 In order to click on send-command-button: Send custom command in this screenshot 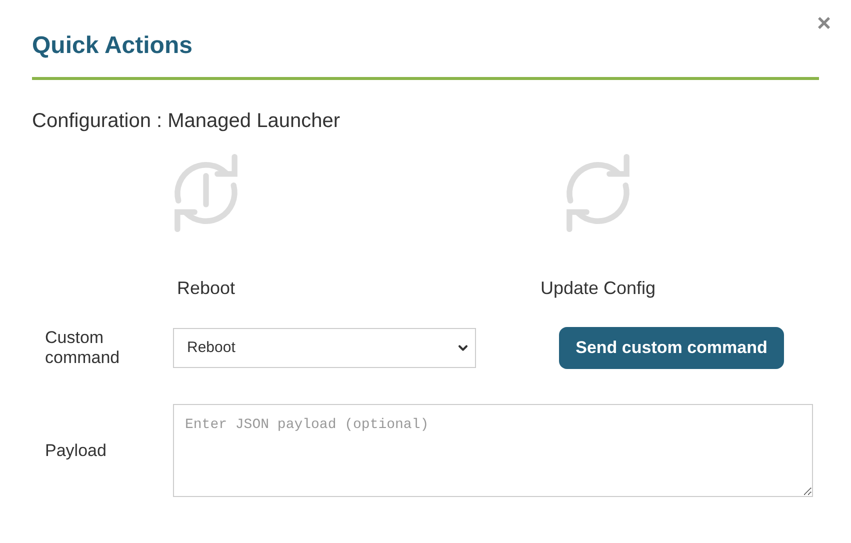, I will do `click(671, 348)`.